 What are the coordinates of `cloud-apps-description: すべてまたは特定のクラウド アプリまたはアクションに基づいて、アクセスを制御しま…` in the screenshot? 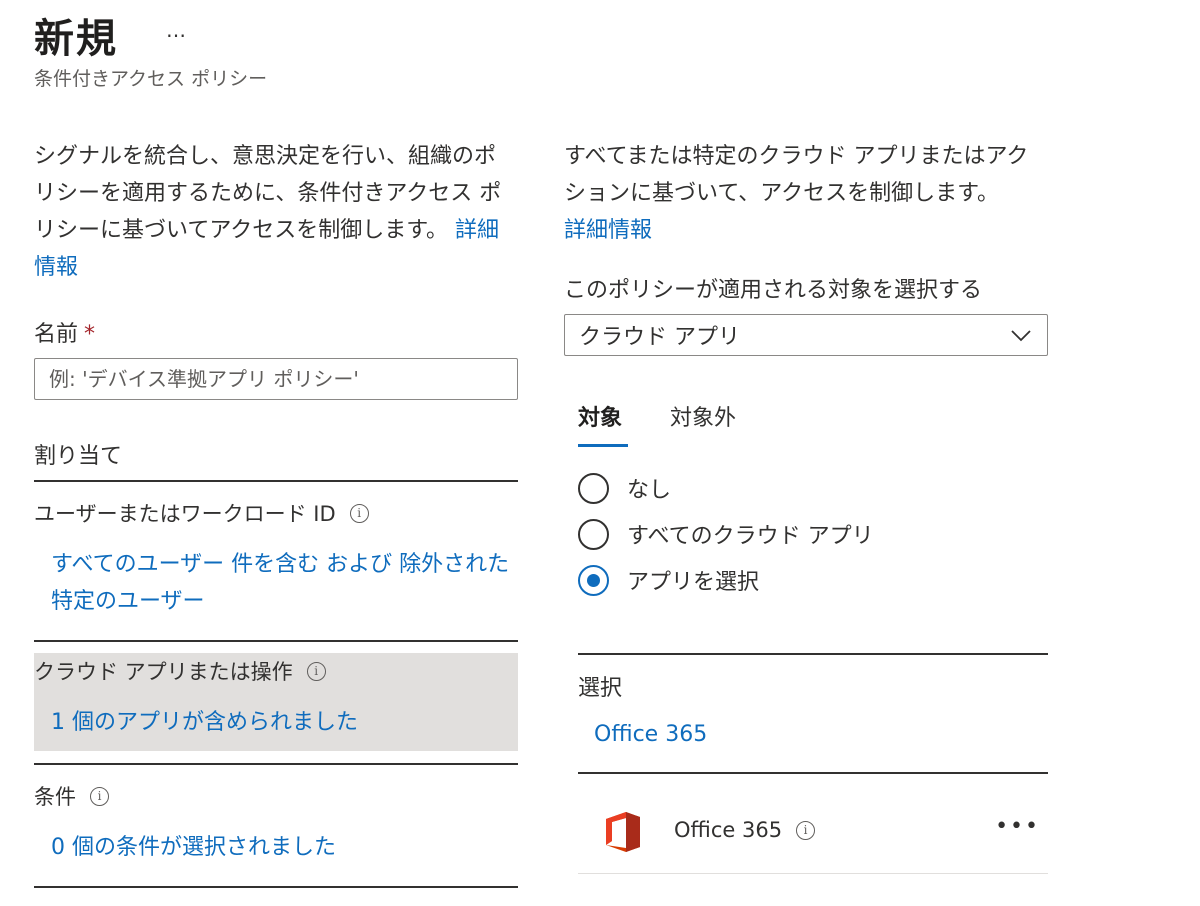 It's located at (806, 193).